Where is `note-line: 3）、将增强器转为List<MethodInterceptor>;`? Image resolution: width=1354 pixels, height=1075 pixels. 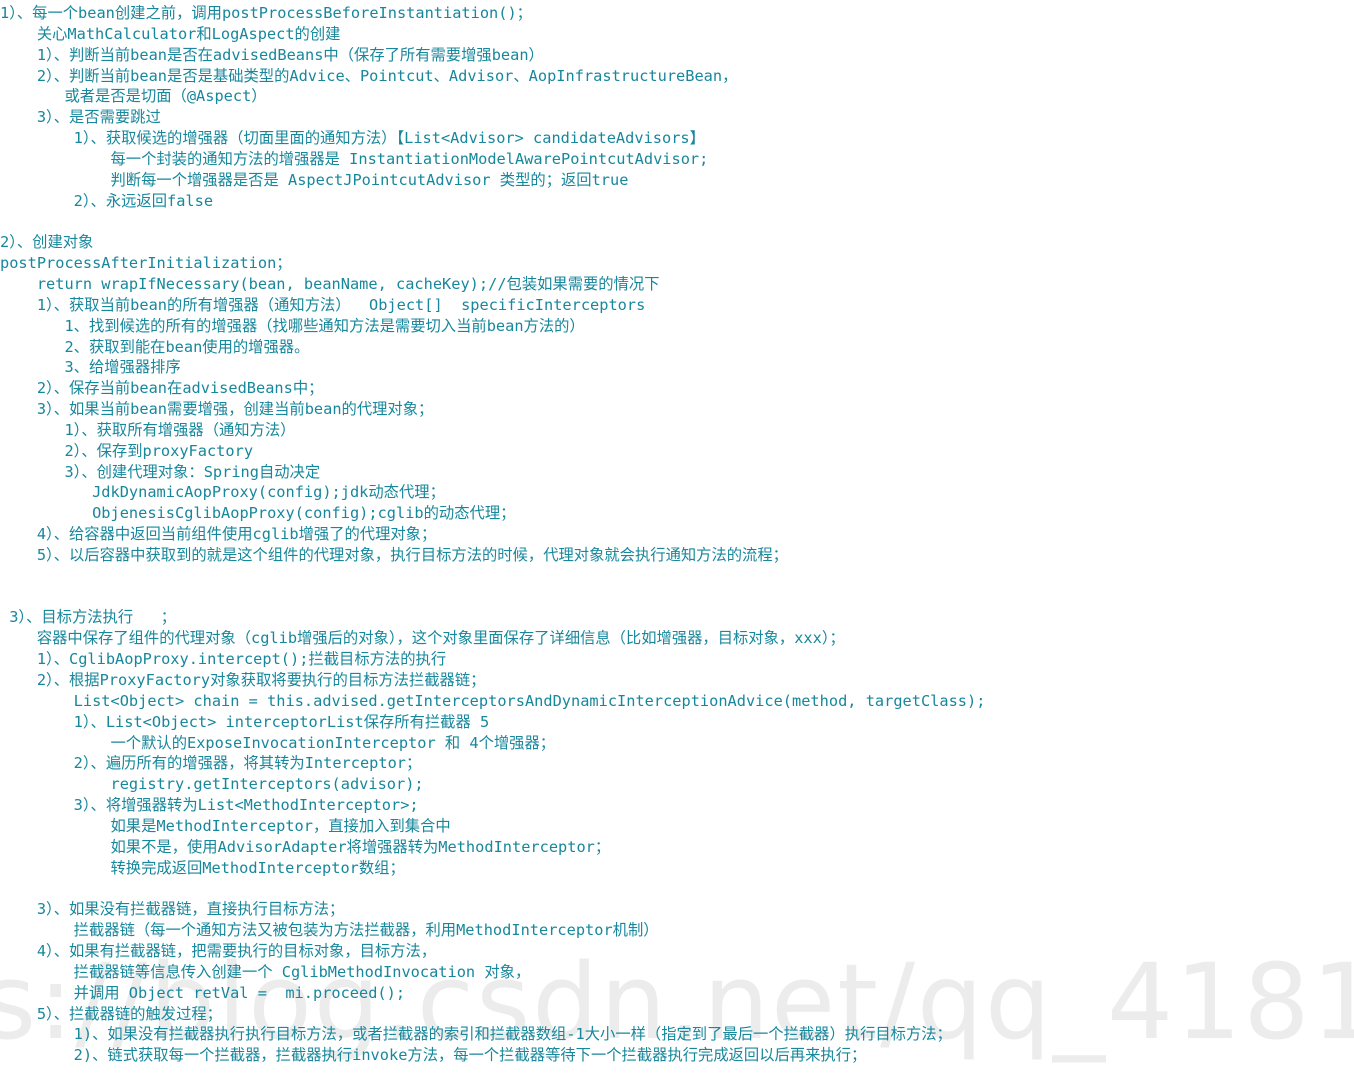 note-line: 3）、将增强器转为List<MethodInterceptor>; is located at coordinates (209, 805).